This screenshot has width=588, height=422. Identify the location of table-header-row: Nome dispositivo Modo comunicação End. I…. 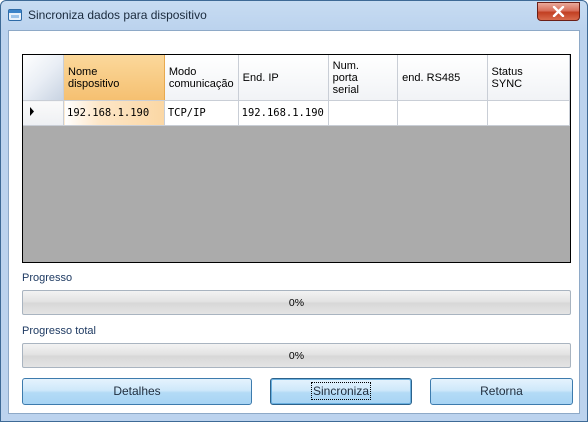
(296, 78).